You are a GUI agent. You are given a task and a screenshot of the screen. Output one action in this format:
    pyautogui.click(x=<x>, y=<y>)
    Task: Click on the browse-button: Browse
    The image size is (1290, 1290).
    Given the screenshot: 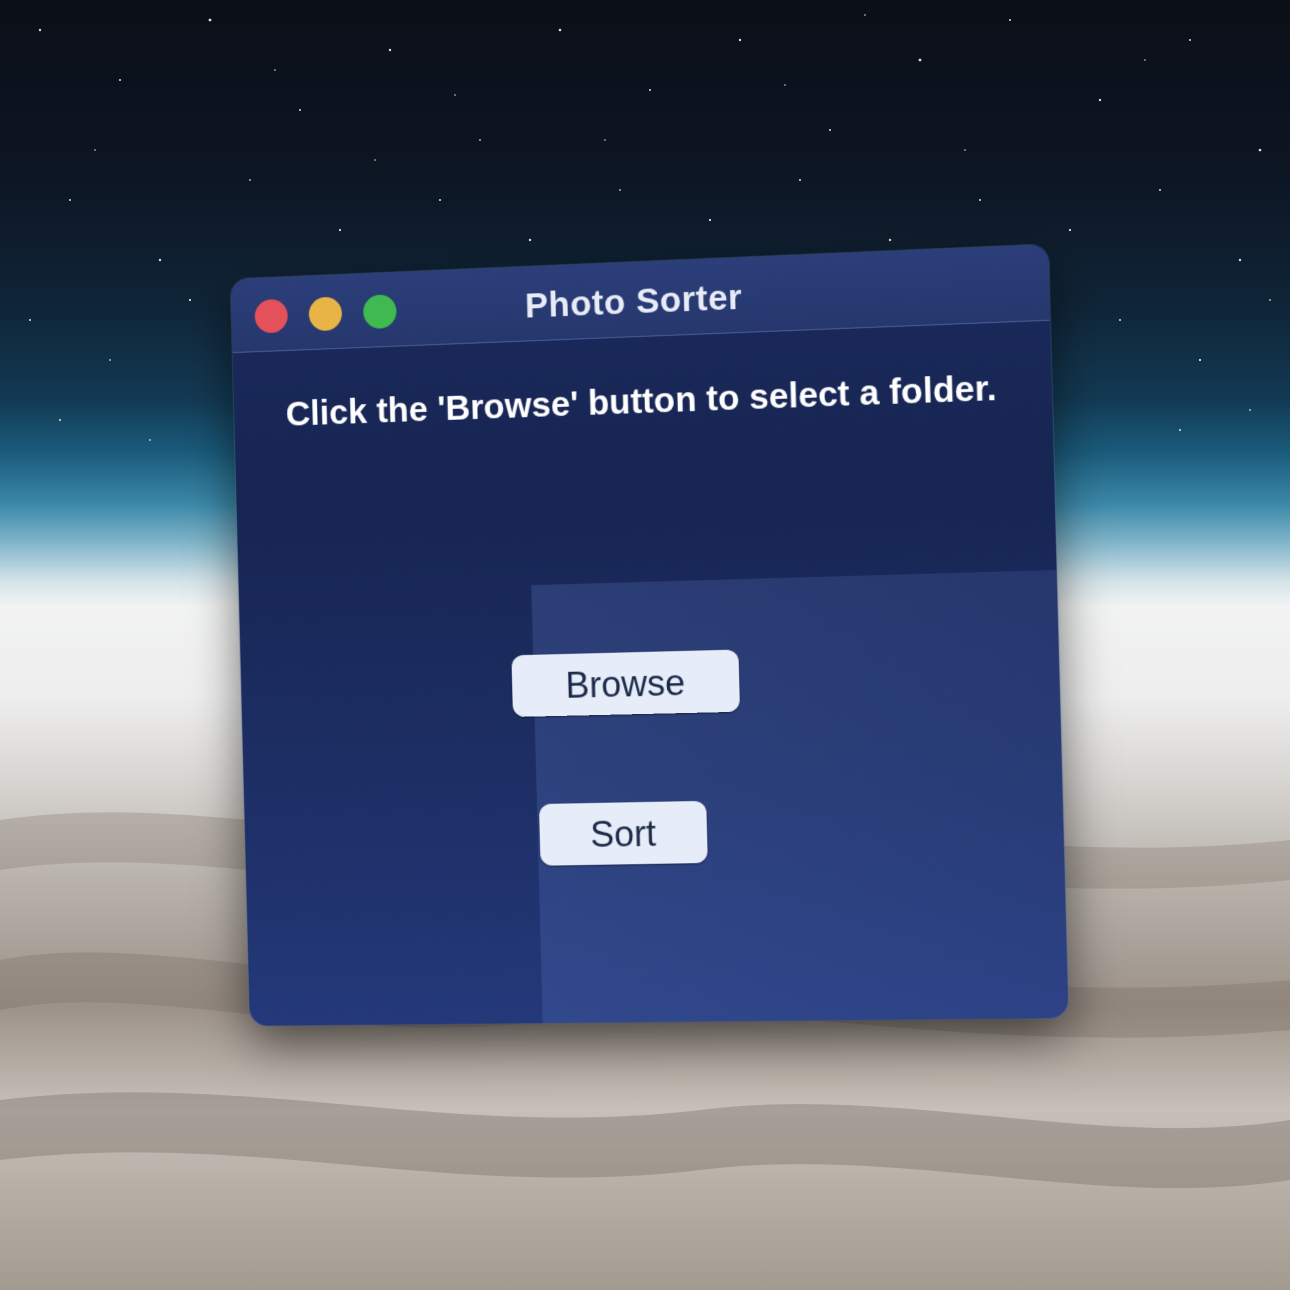 What is the action you would take?
    pyautogui.click(x=626, y=683)
    